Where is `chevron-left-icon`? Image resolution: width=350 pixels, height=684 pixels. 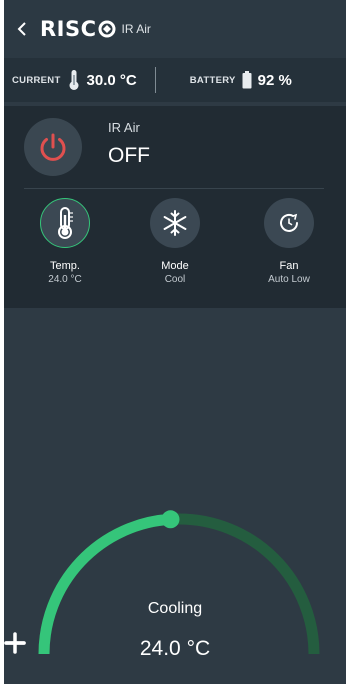
chevron-left-icon is located at coordinates (21, 29).